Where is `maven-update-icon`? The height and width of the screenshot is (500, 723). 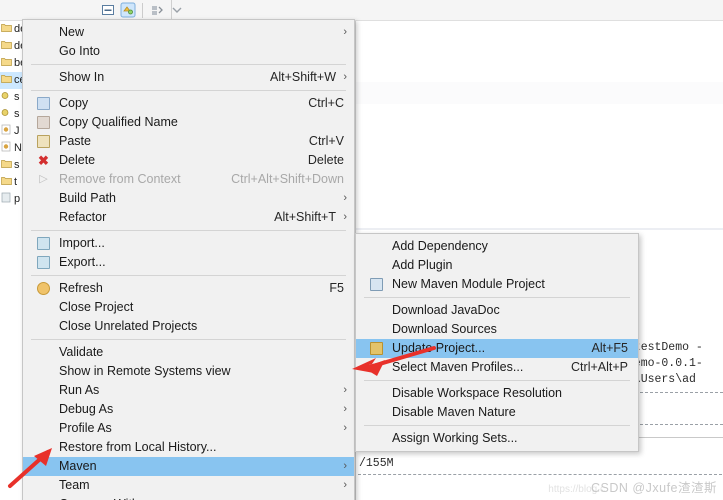 maven-update-icon is located at coordinates (376, 348).